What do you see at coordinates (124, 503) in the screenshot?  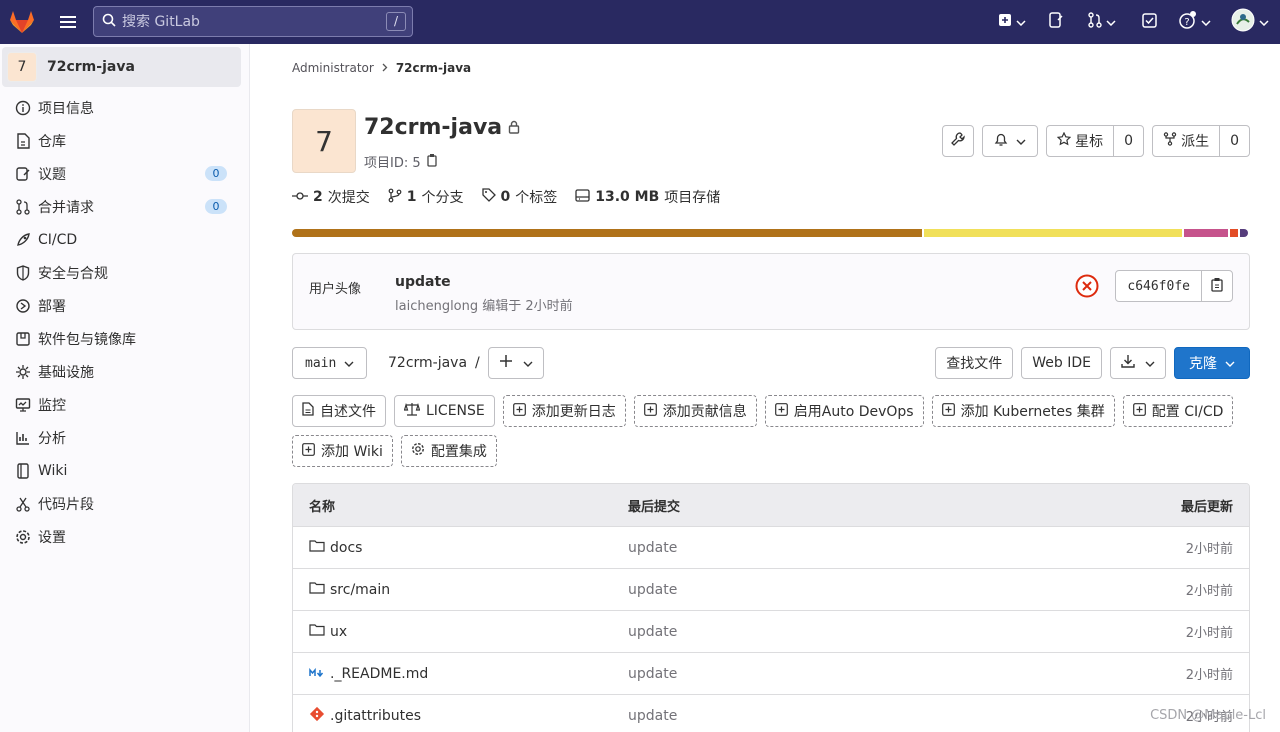 I see `sidebar-item-snippets: 代码片段` at bounding box center [124, 503].